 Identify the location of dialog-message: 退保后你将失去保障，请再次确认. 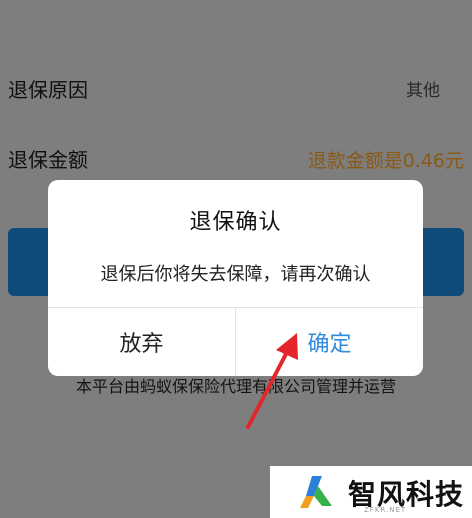
(235, 274).